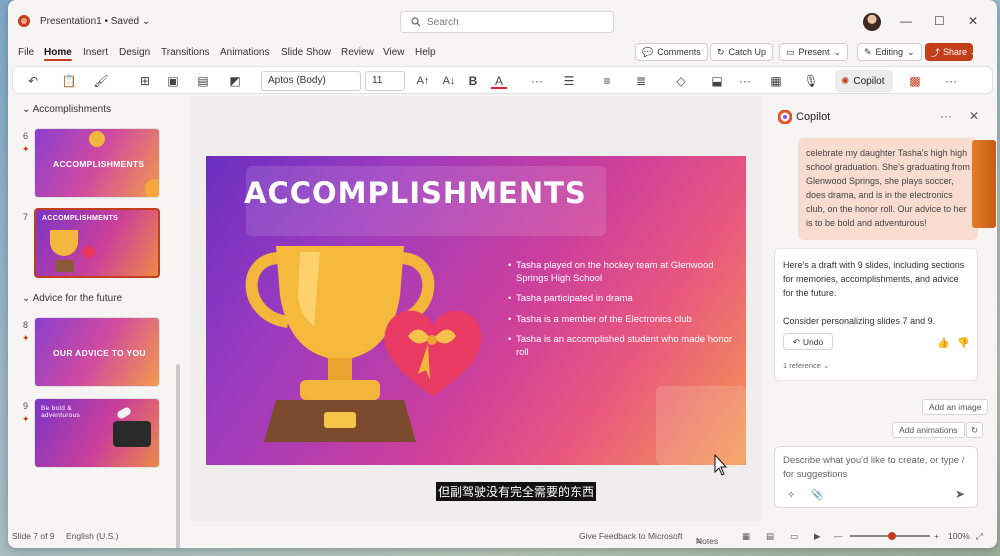  I want to click on shapes-icon: ◇, so click(681, 81).